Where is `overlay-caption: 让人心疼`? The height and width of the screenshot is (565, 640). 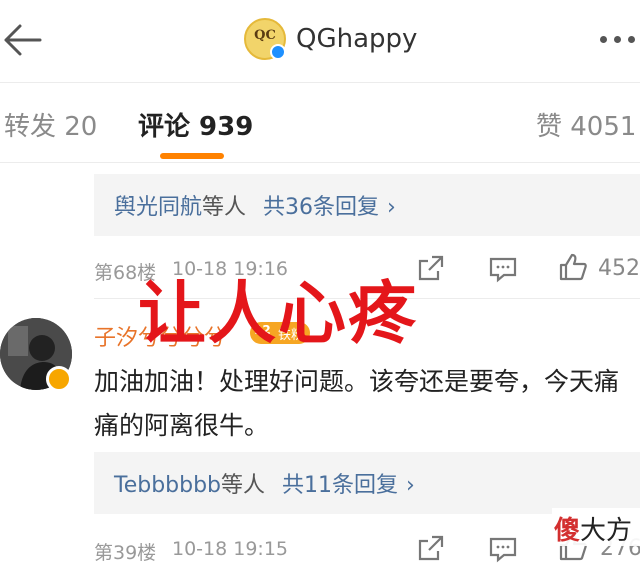
overlay-caption: 让人心疼 is located at coordinates (278, 314).